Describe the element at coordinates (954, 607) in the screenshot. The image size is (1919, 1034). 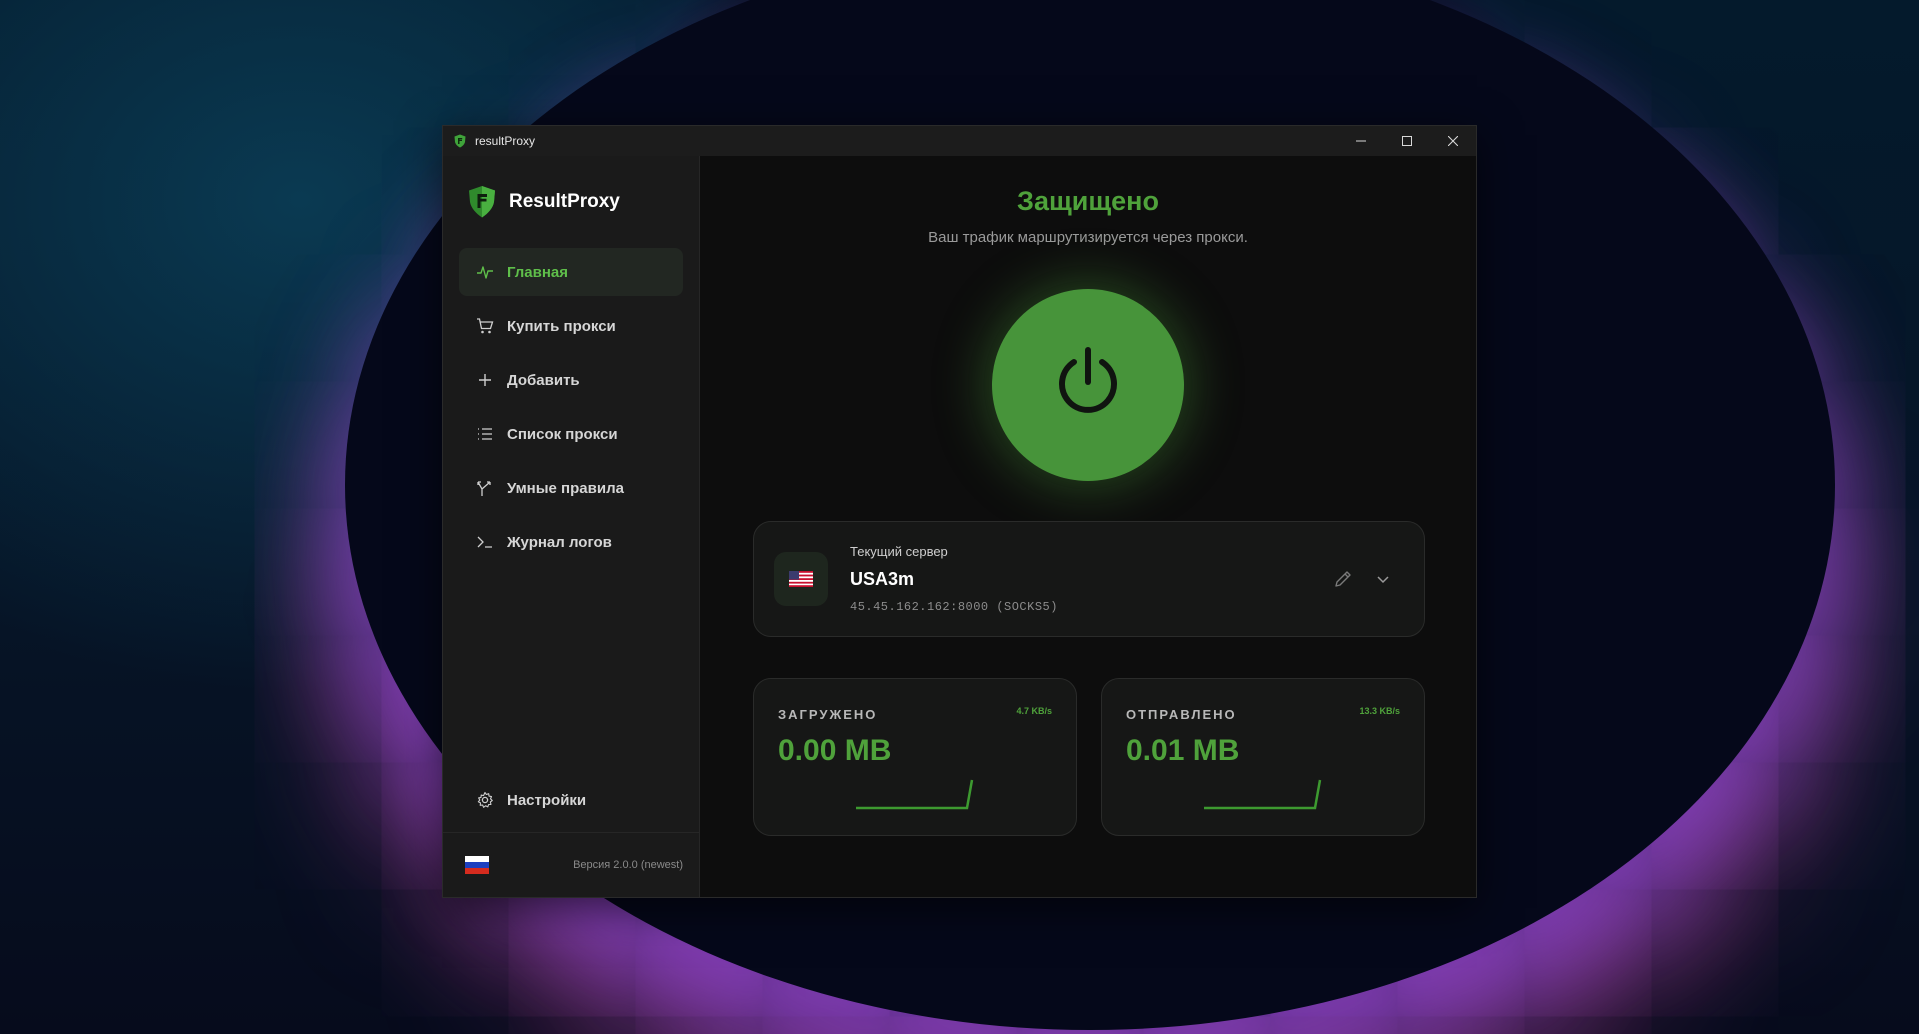
I see `server-address: 45.45.162.162:8000 (SOCKS5)` at that location.